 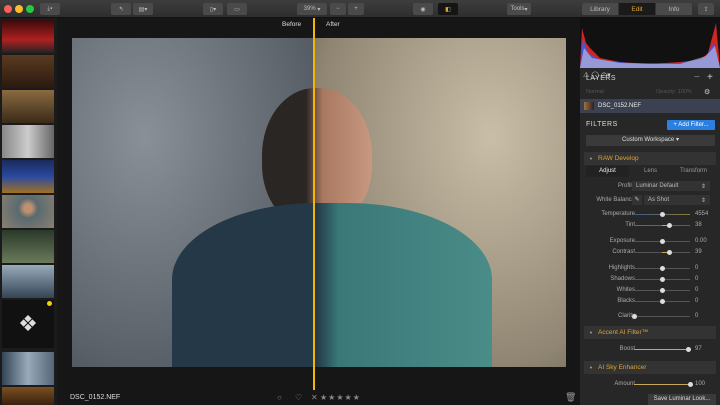 I want to click on export-icon: ⤓▾, so click(x=50, y=9).